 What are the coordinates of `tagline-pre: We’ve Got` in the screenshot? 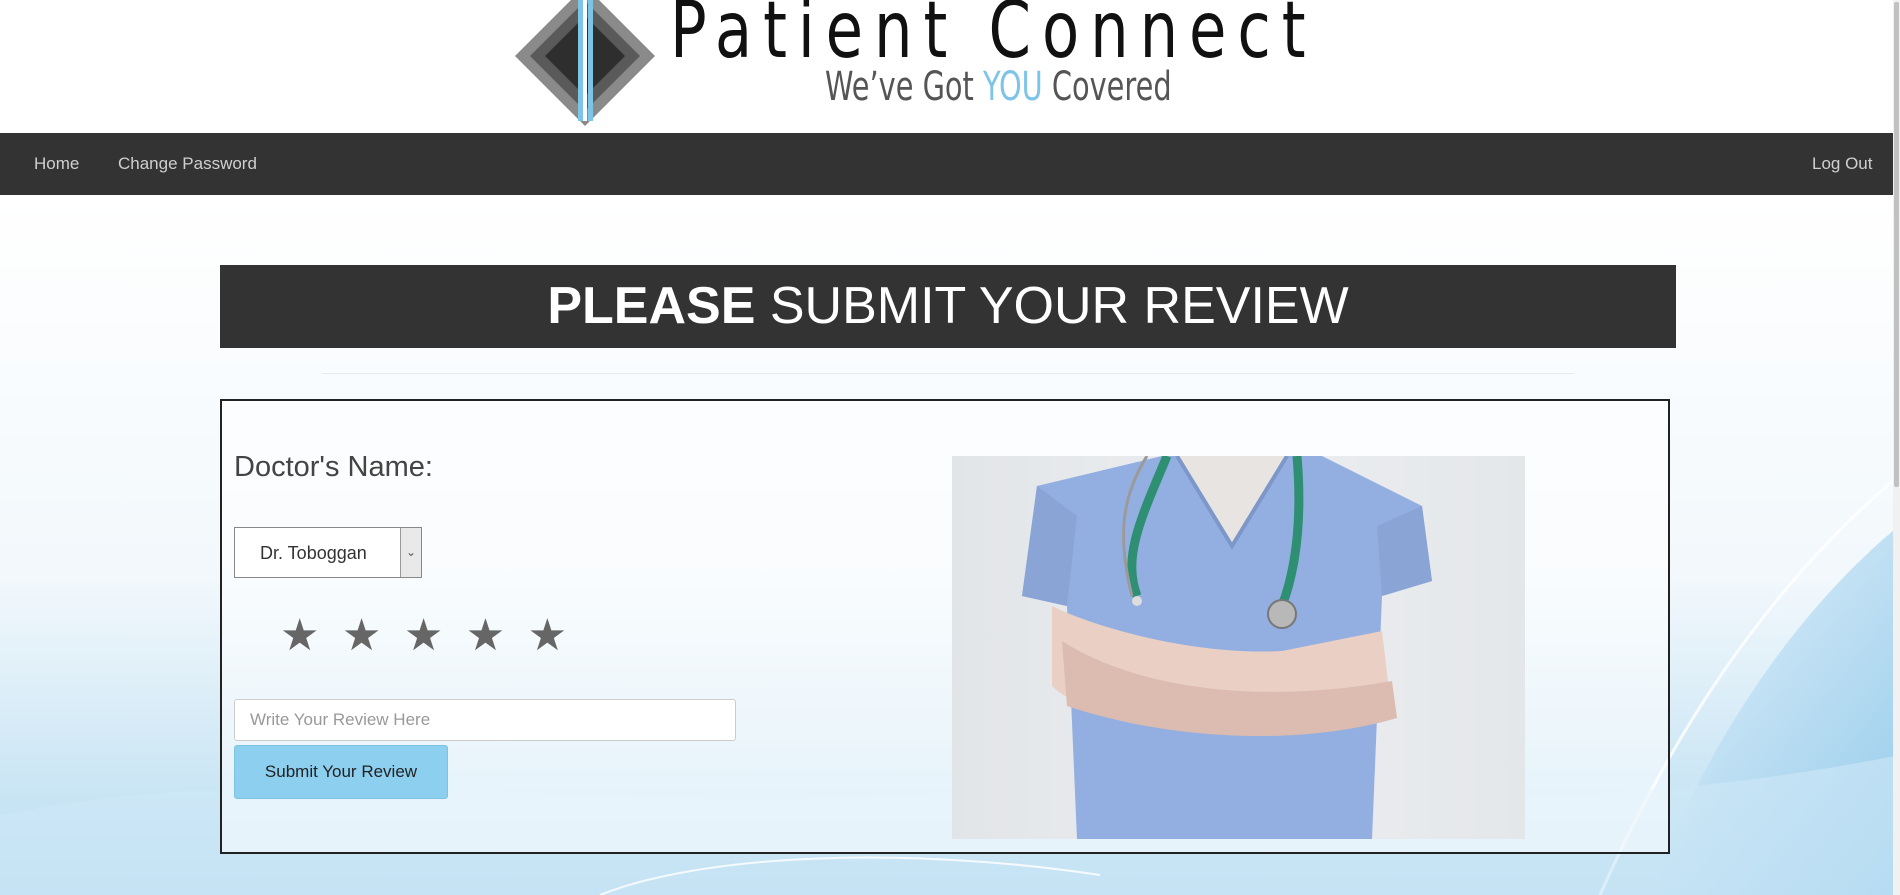 It's located at (904, 87).